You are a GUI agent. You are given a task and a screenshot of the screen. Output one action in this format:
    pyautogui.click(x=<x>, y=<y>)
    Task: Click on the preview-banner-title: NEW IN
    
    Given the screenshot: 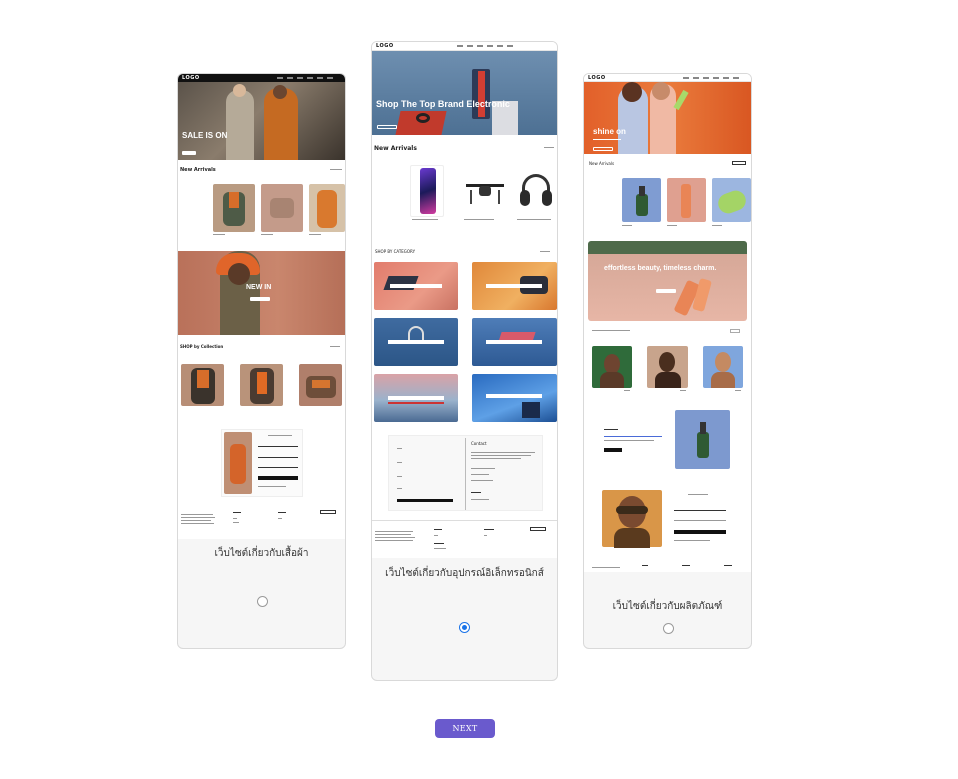 What is the action you would take?
    pyautogui.click(x=259, y=287)
    